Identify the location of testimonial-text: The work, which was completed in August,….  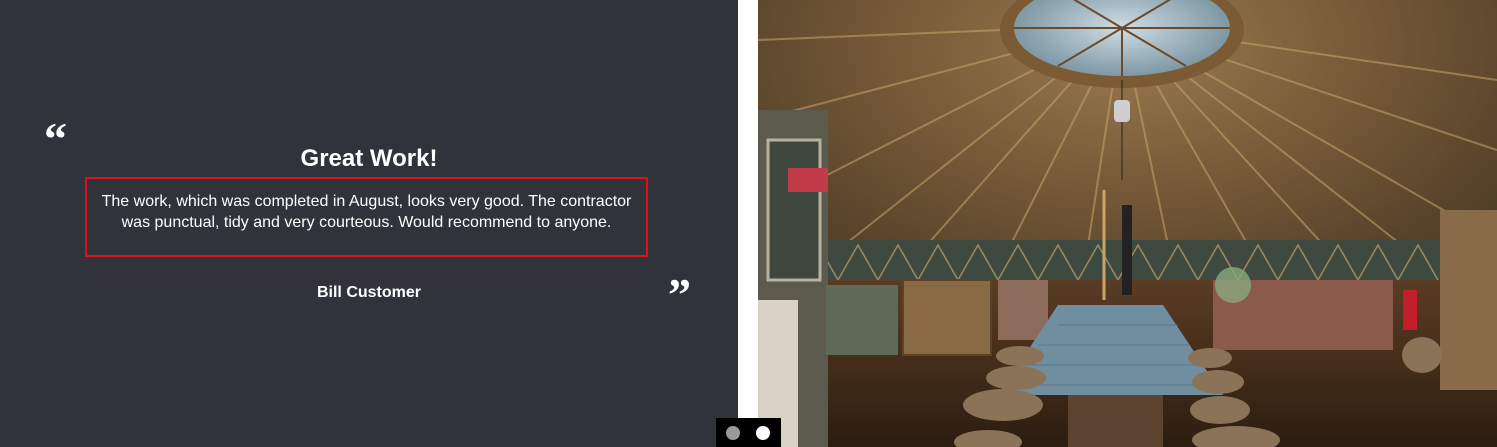
(366, 217).